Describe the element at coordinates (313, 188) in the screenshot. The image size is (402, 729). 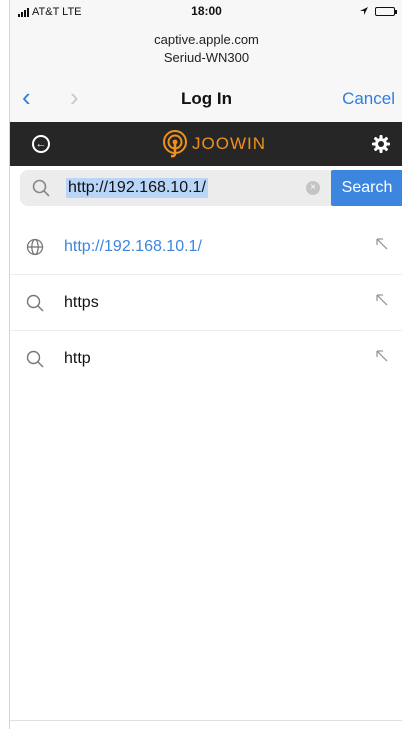
I see `clear-icon: ×` at that location.